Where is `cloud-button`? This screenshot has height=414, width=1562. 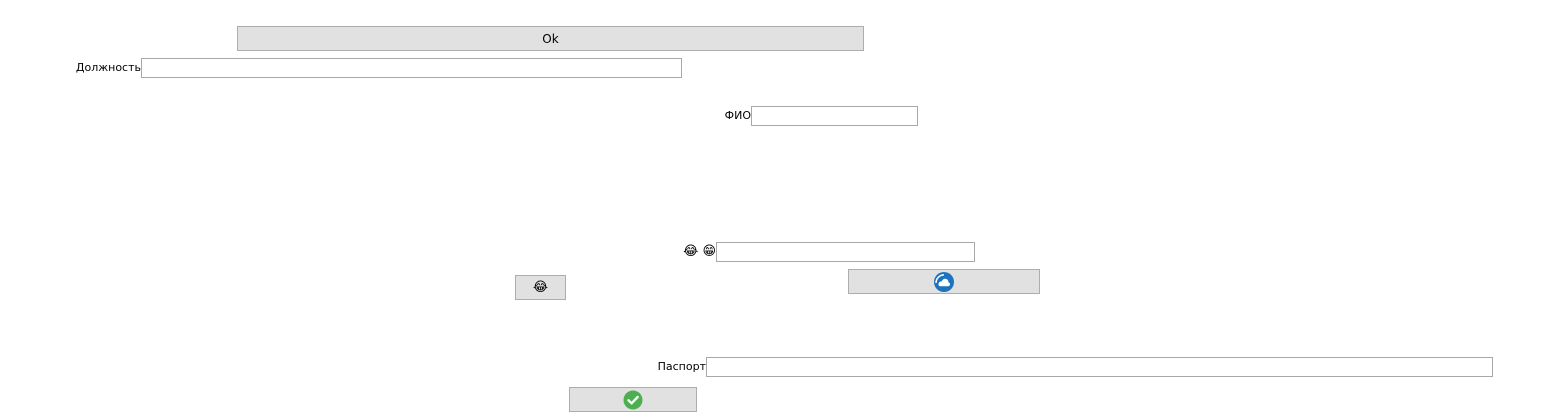 cloud-button is located at coordinates (944, 281).